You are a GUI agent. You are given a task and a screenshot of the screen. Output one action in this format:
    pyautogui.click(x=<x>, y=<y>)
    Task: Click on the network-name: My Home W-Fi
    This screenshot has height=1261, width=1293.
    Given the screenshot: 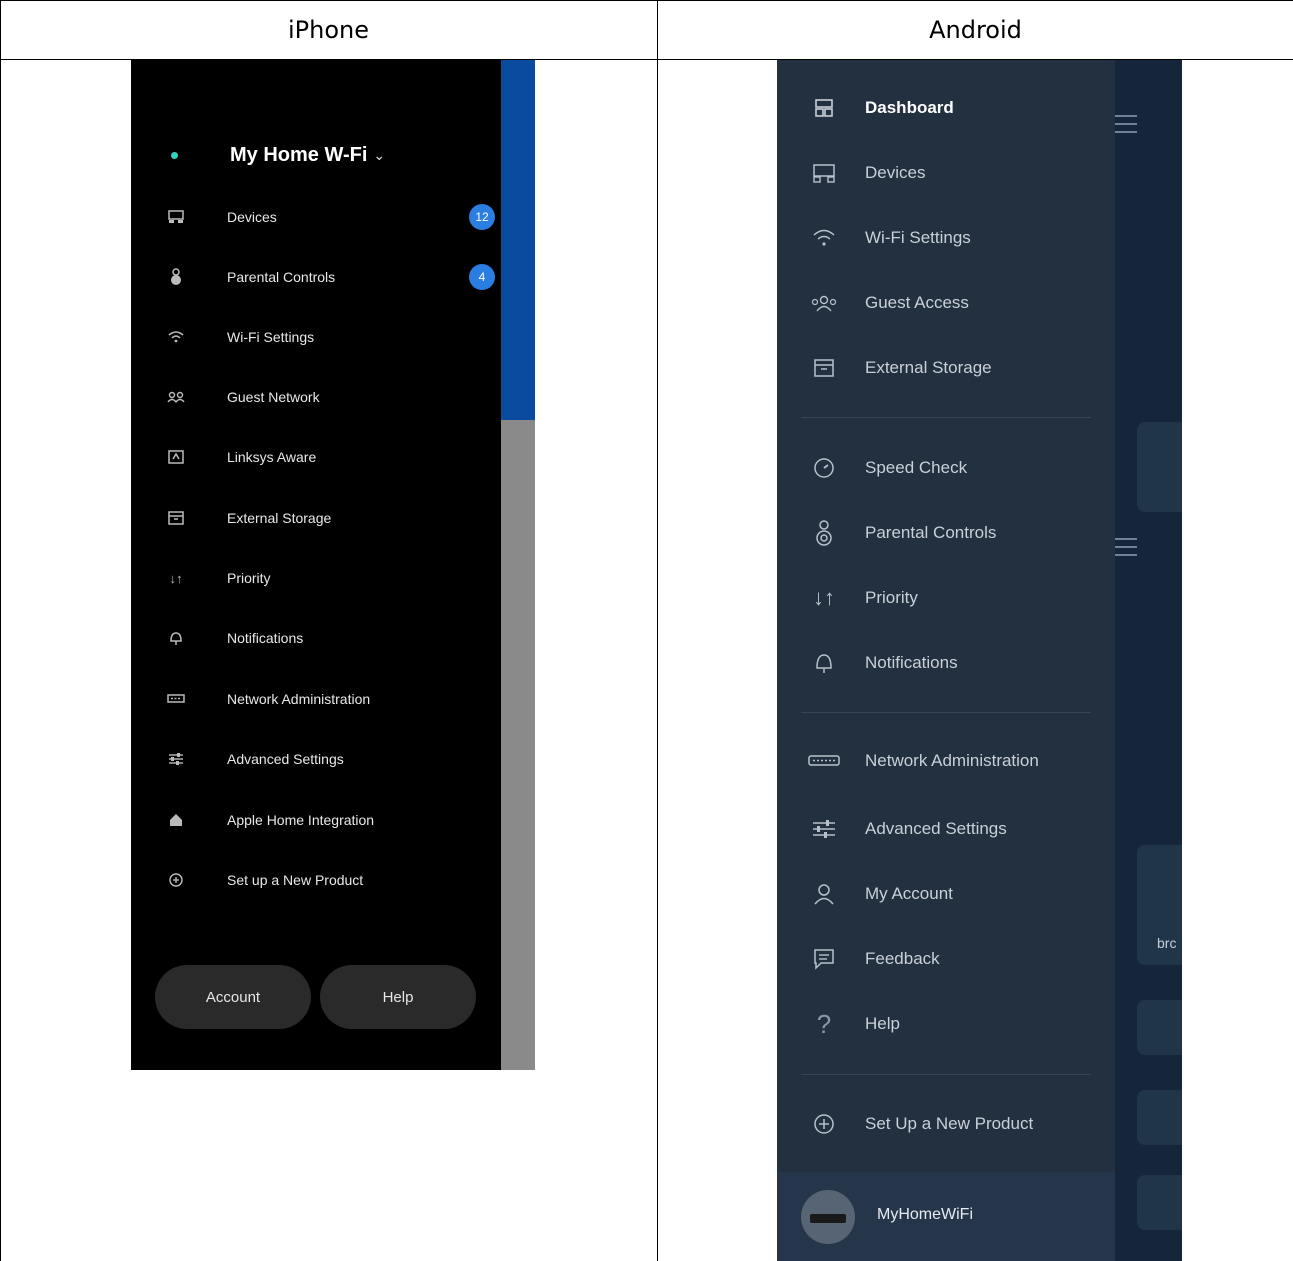 What is the action you would take?
    pyautogui.click(x=299, y=155)
    